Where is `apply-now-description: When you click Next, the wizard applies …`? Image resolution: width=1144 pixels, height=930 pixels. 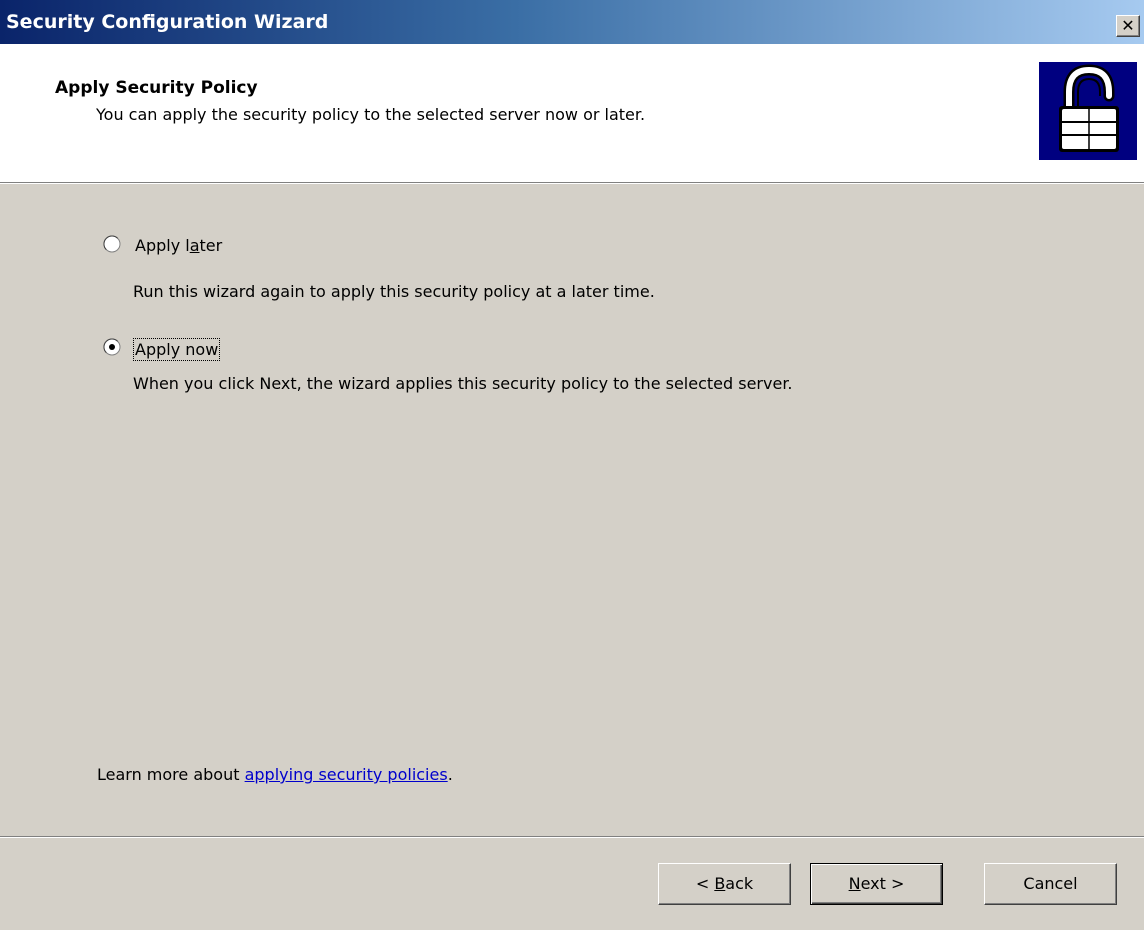 apply-now-description: When you click Next, the wizard applies … is located at coordinates (463, 383).